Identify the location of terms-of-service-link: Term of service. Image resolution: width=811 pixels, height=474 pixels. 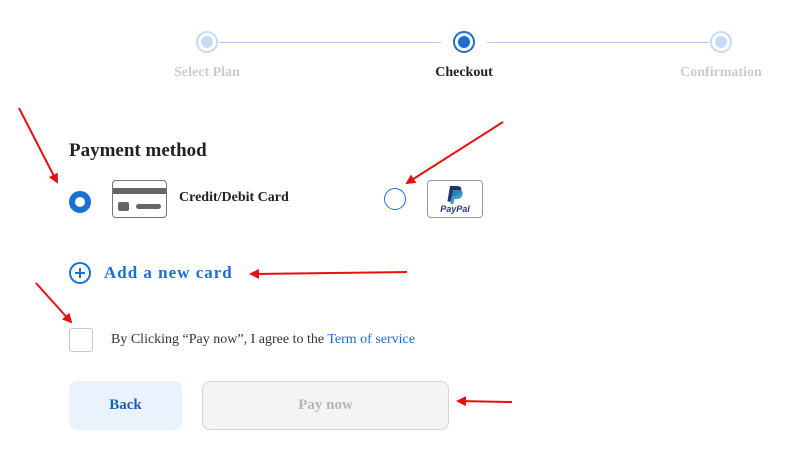
(371, 339).